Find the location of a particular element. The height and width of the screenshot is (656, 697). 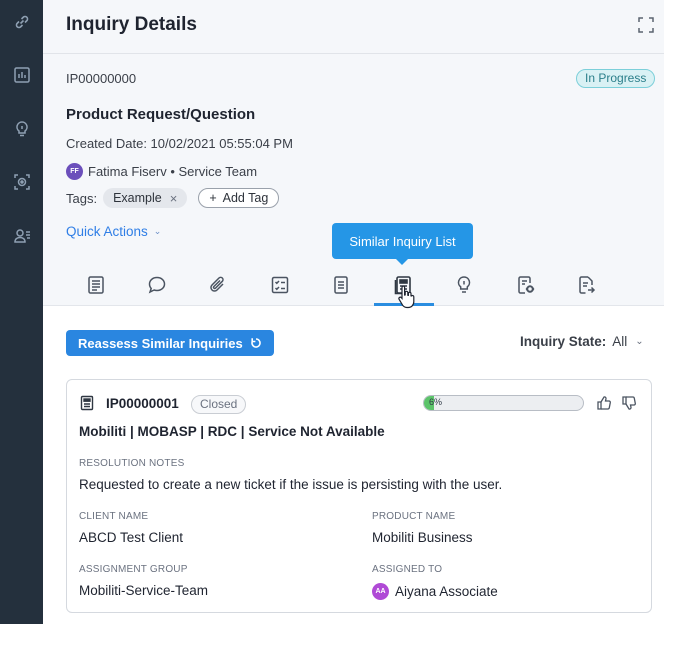

status-badge: In Progress is located at coordinates (616, 78).